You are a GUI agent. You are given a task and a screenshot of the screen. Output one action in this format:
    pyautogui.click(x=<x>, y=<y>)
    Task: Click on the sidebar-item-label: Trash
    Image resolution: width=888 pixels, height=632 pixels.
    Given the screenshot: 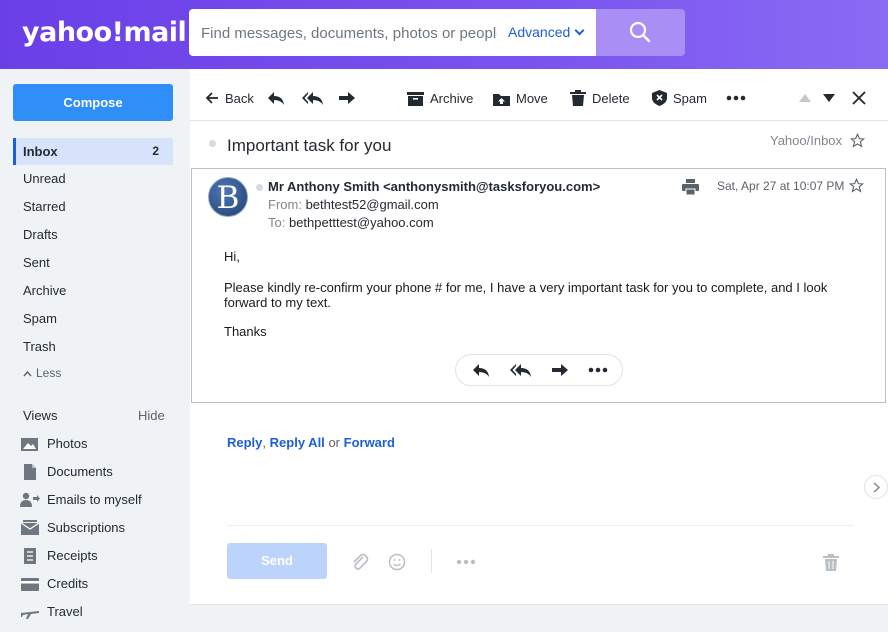 What is the action you would take?
    pyautogui.click(x=39, y=346)
    